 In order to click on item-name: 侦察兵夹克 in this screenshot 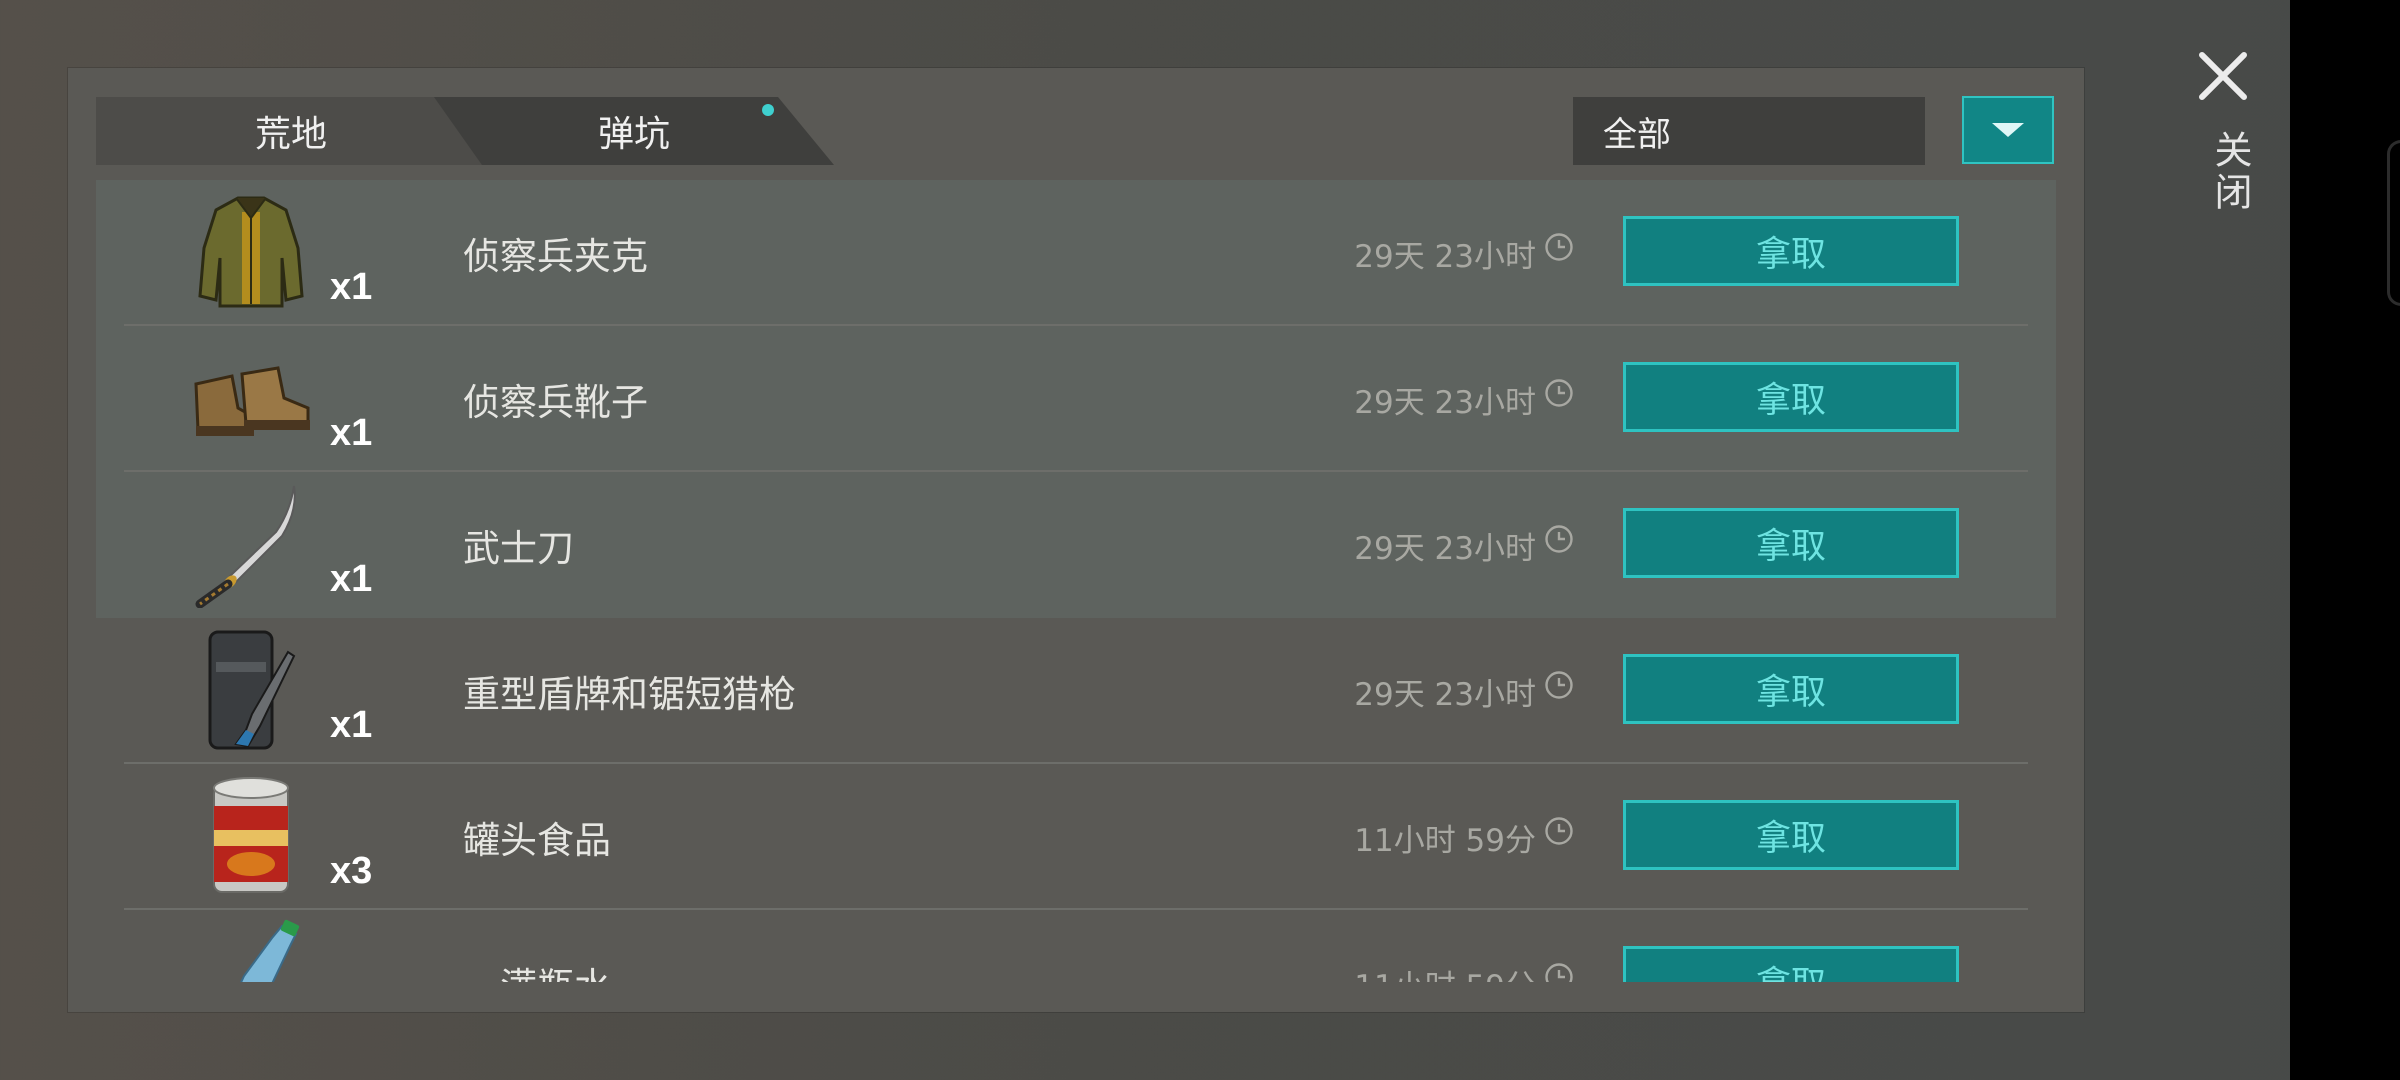, I will do `click(555, 256)`.